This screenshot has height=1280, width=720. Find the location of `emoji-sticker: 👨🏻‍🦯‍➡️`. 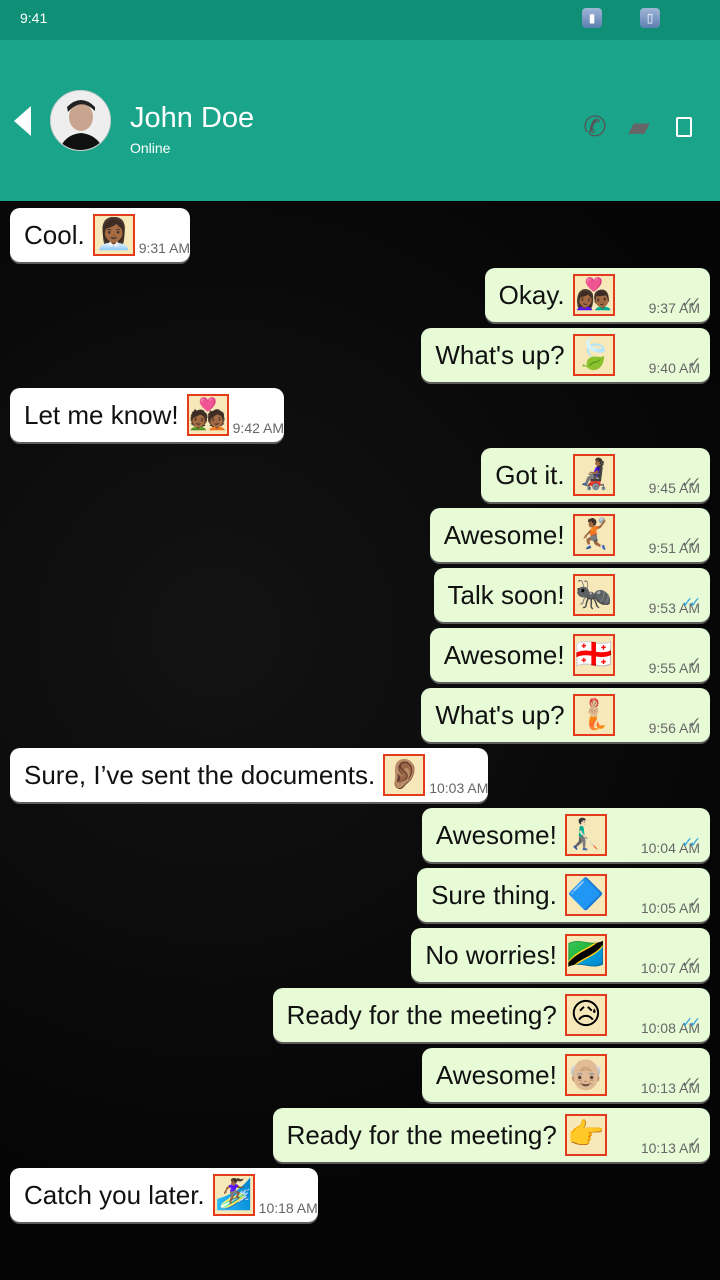

emoji-sticker: 👨🏻‍🦯‍➡️ is located at coordinates (585, 835).